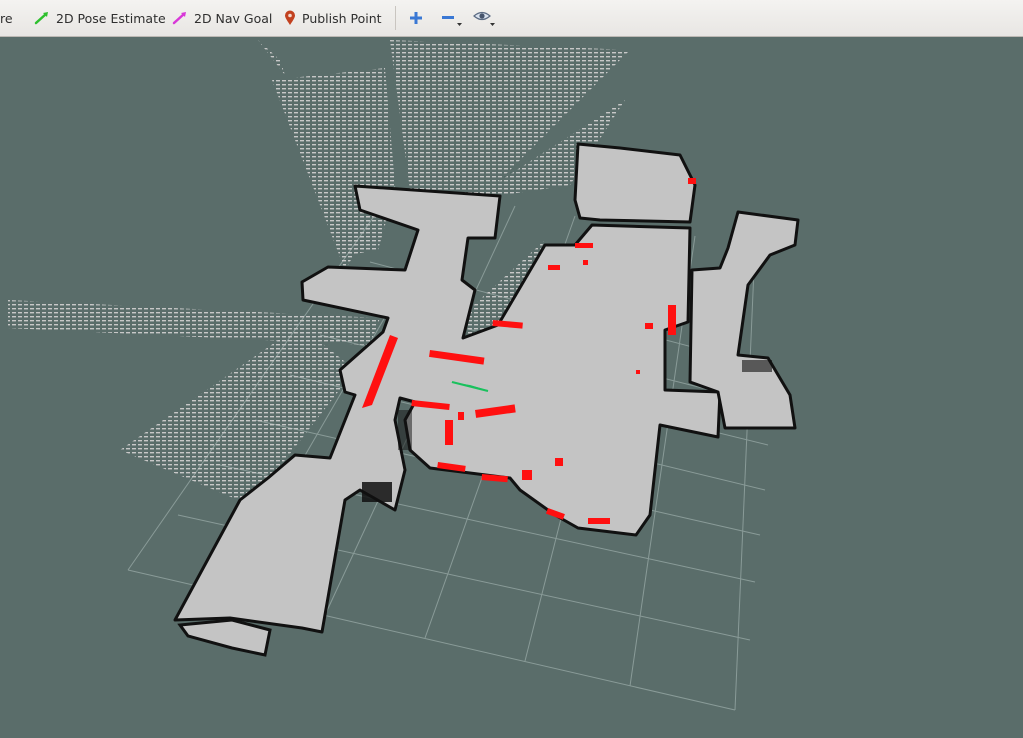 This screenshot has width=1023, height=738. Describe the element at coordinates (41, 18) in the screenshot. I see `green-arrow-icon` at that location.